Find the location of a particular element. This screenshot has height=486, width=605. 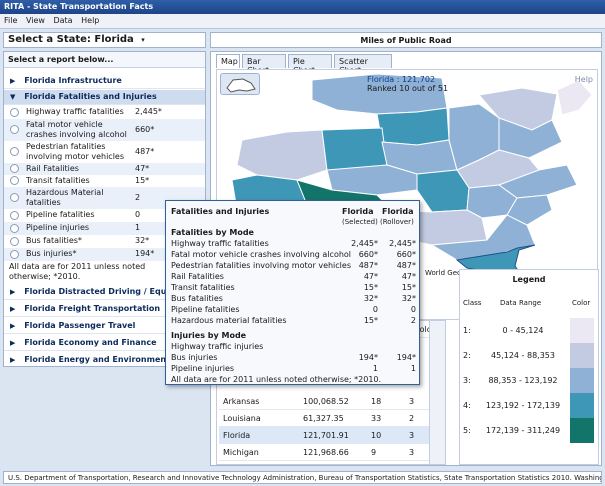

tab-map: Map is located at coordinates (228, 61).